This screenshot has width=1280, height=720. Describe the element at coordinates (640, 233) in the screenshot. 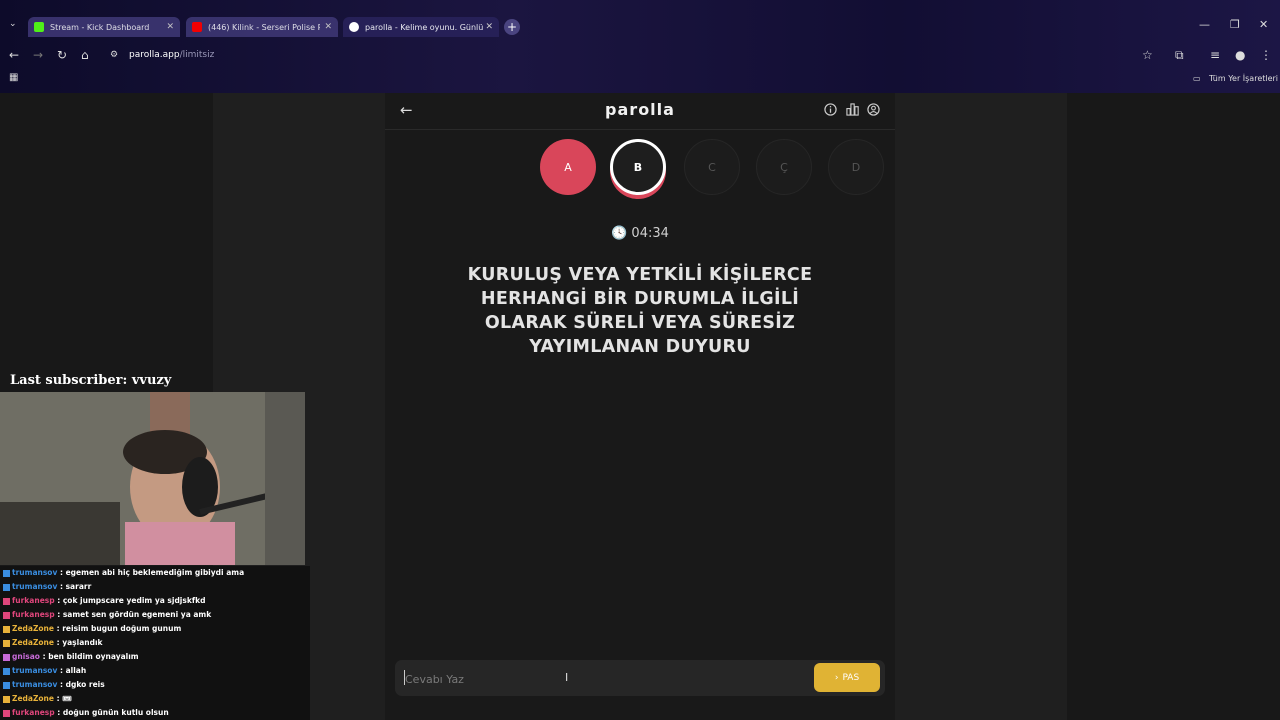

I see `timer: 🕓 04:34` at that location.